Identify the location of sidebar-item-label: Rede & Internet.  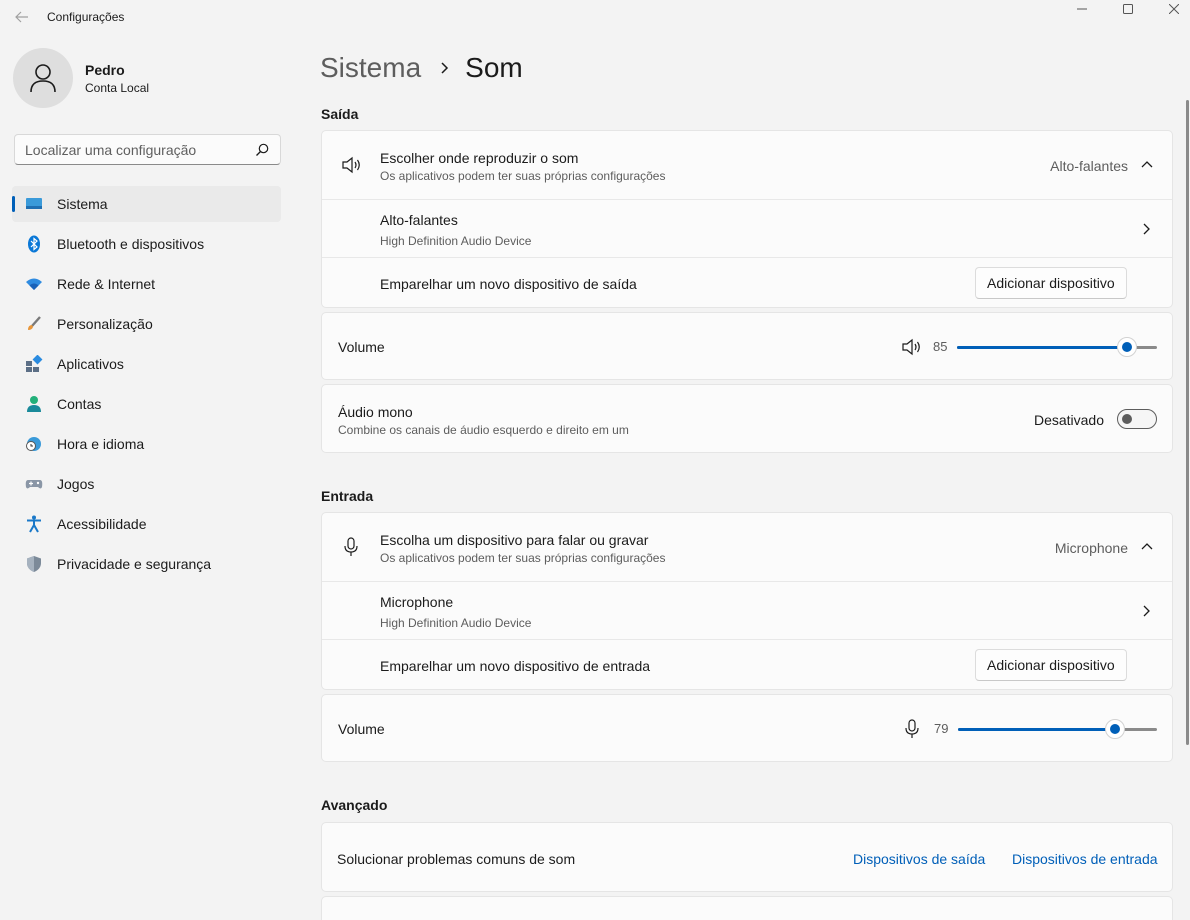
(106, 284).